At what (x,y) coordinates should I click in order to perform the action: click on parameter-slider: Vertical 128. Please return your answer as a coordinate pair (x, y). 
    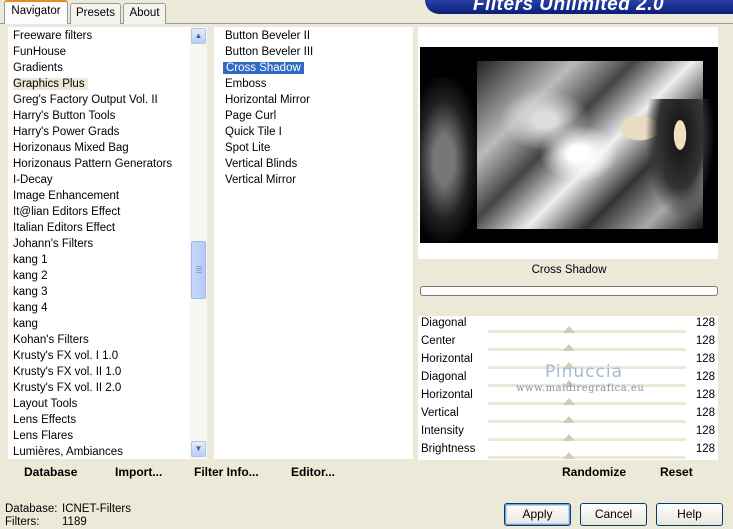
    Looking at the image, I should click on (568, 415).